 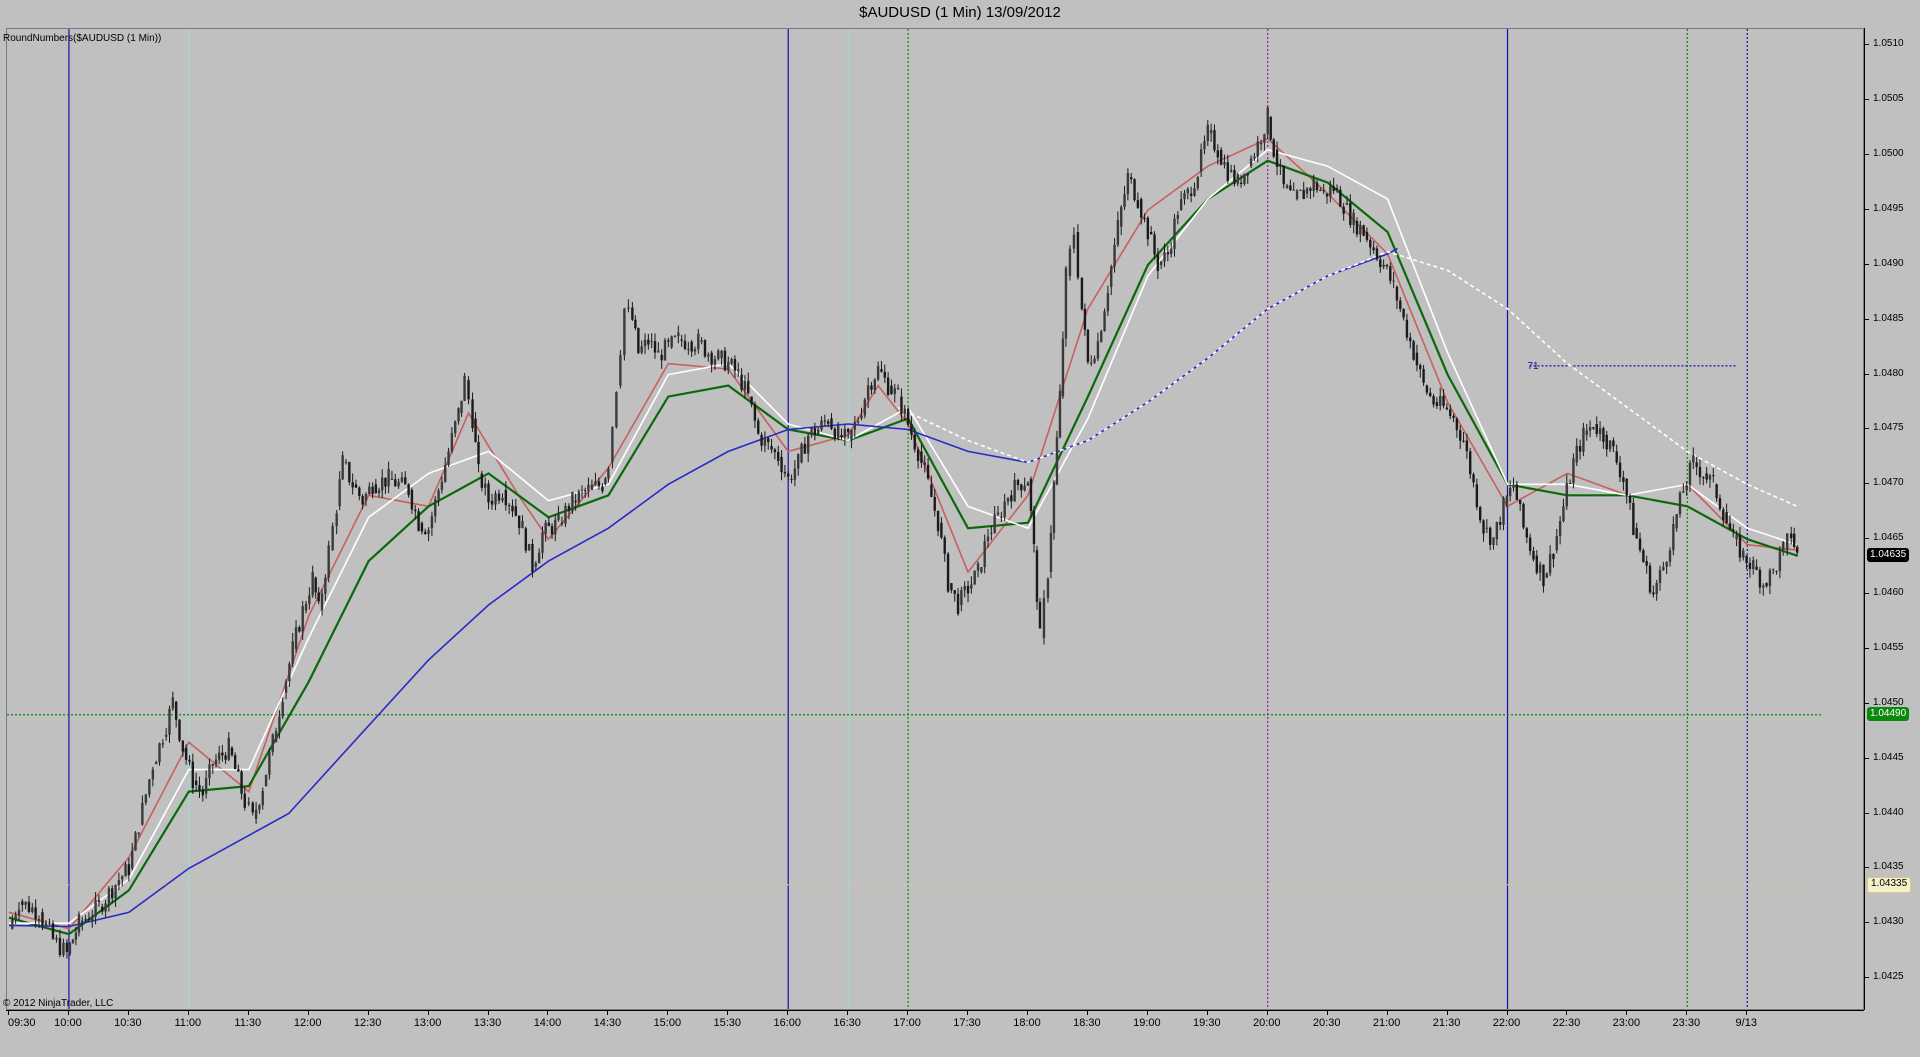 What do you see at coordinates (128, 1023) in the screenshot?
I see `time-tick-label: 10:30` at bounding box center [128, 1023].